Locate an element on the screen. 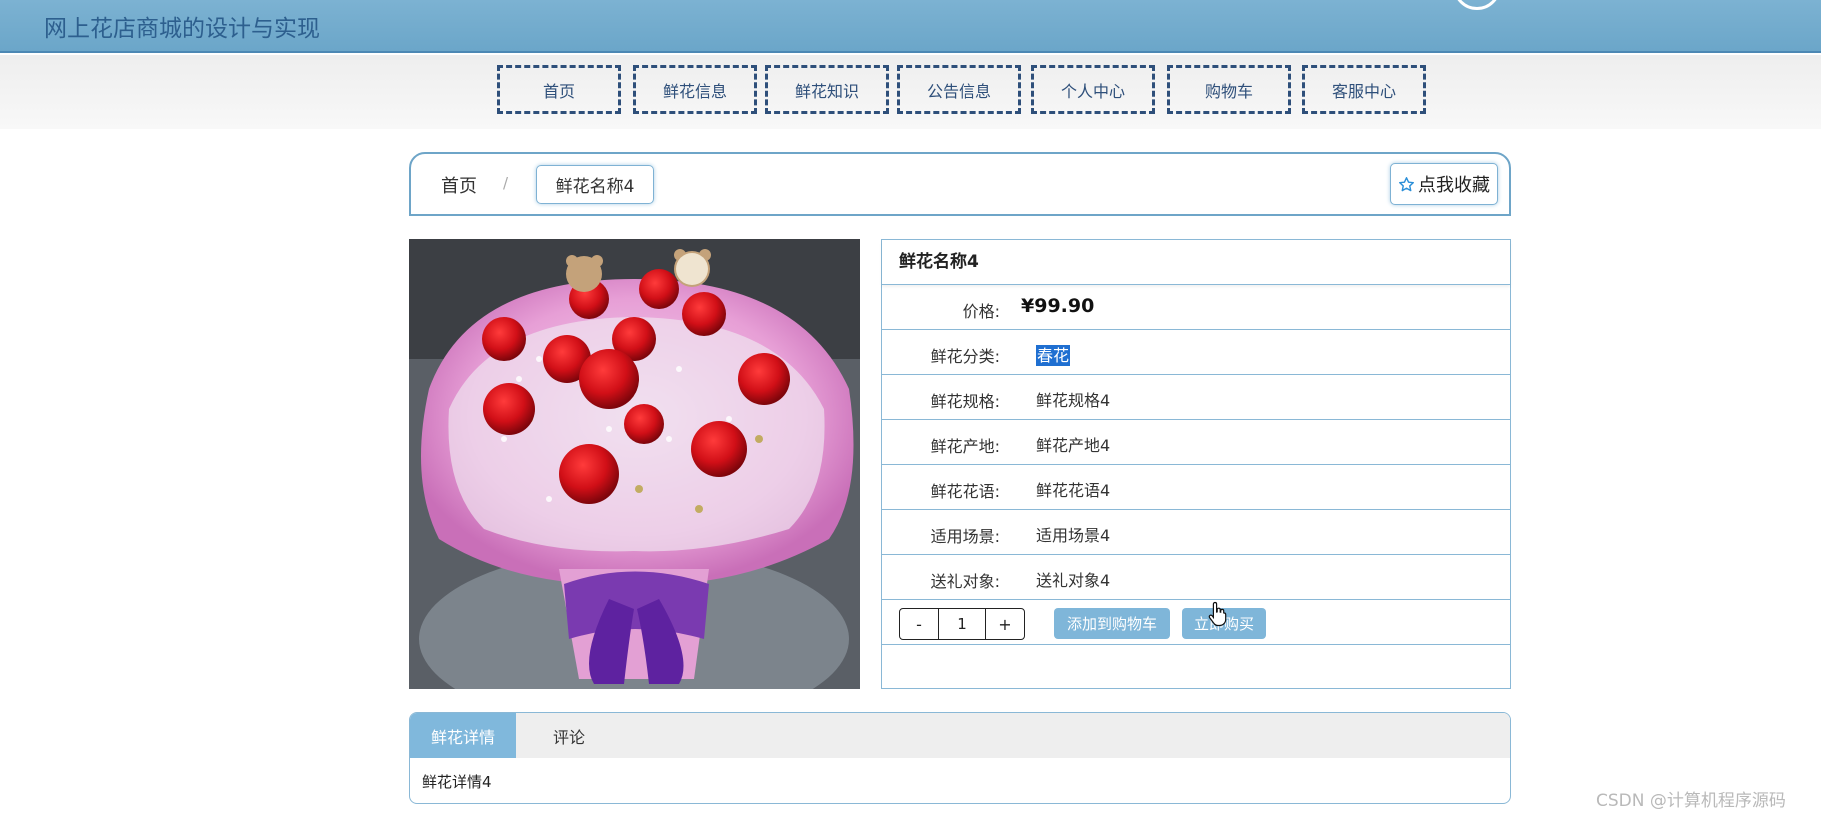  quantity-stepper: - 1 + is located at coordinates (962, 624).